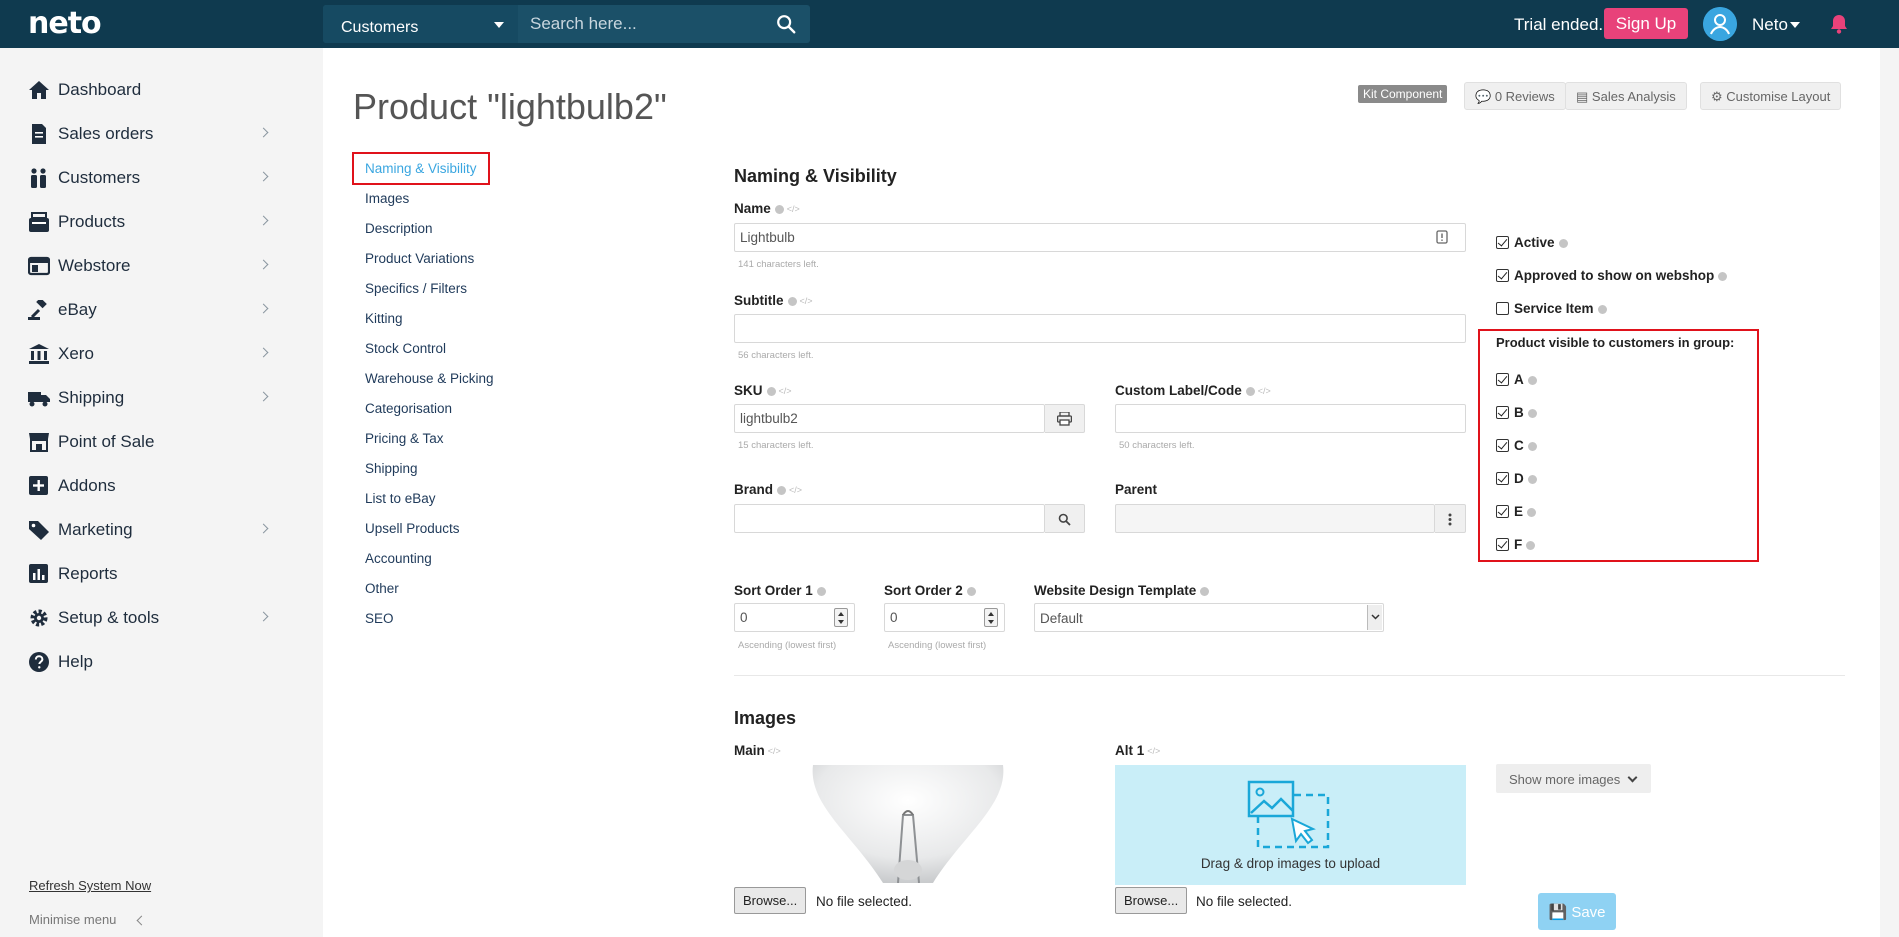 This screenshot has width=1899, height=937. What do you see at coordinates (1290, 418) in the screenshot?
I see `custom-label-input` at bounding box center [1290, 418].